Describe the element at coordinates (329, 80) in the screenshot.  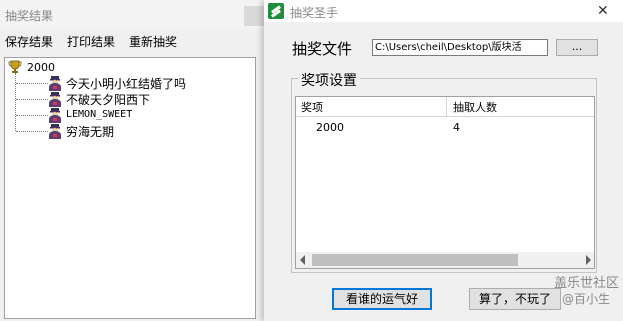
I see `prize-settings-label: 奖项设置` at that location.